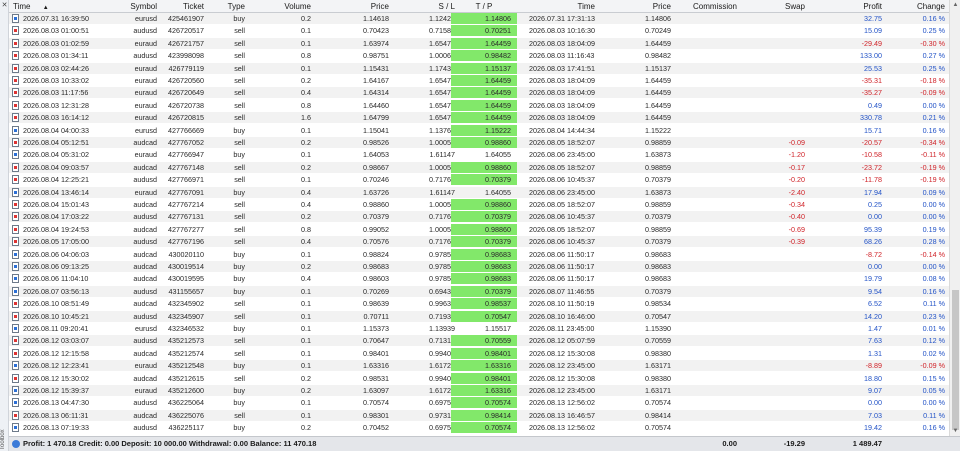 The image size is (960, 451). What do you see at coordinates (376, 155) in the screenshot?
I see `cell-open-price: 1.64053` at bounding box center [376, 155].